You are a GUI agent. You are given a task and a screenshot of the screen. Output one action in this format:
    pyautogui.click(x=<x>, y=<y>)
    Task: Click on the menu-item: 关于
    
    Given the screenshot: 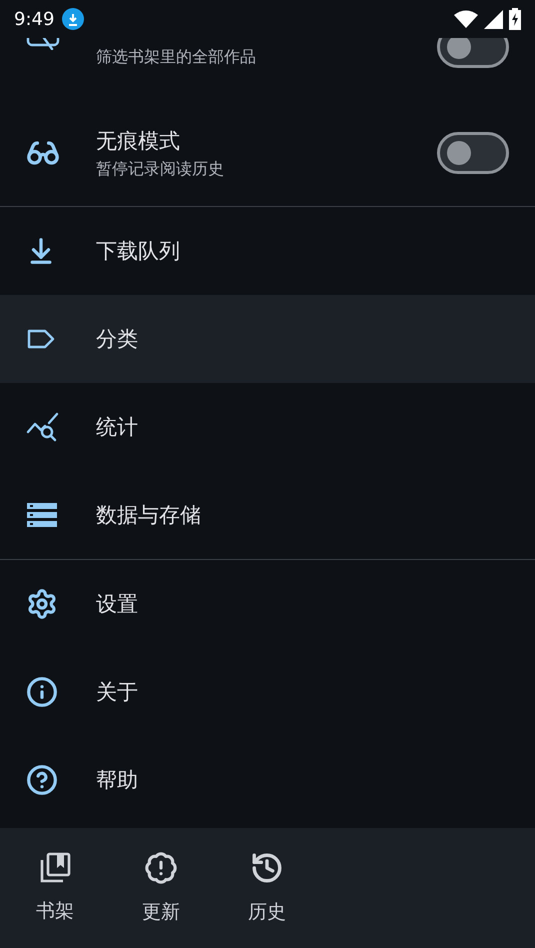 What is the action you would take?
    pyautogui.click(x=267, y=692)
    